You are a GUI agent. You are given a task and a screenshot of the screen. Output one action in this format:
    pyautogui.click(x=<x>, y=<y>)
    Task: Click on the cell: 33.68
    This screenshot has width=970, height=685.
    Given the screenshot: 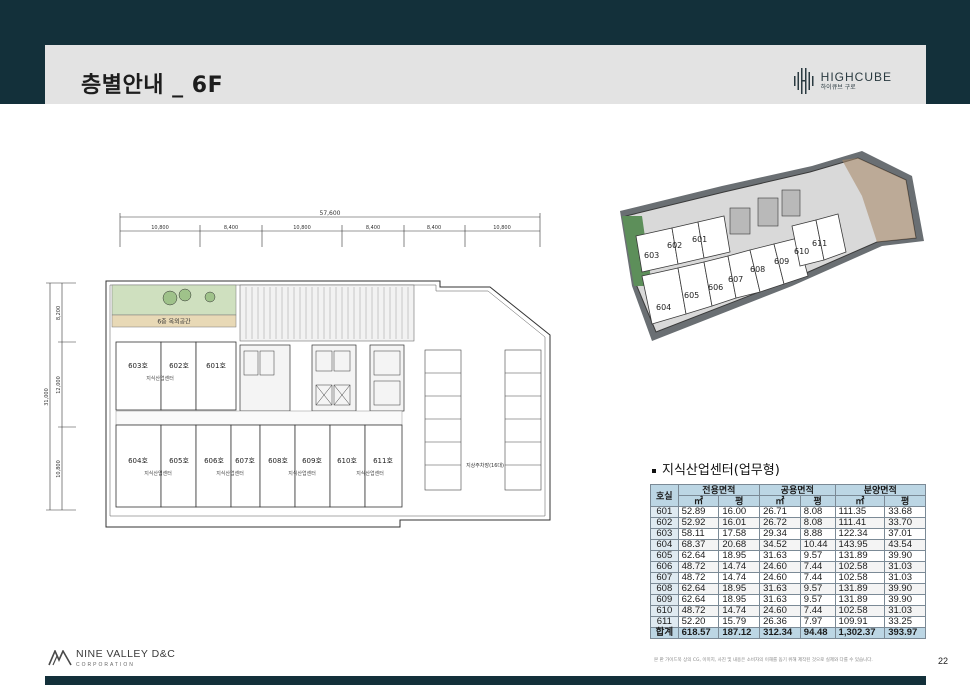 What is the action you would take?
    pyautogui.click(x=905, y=512)
    